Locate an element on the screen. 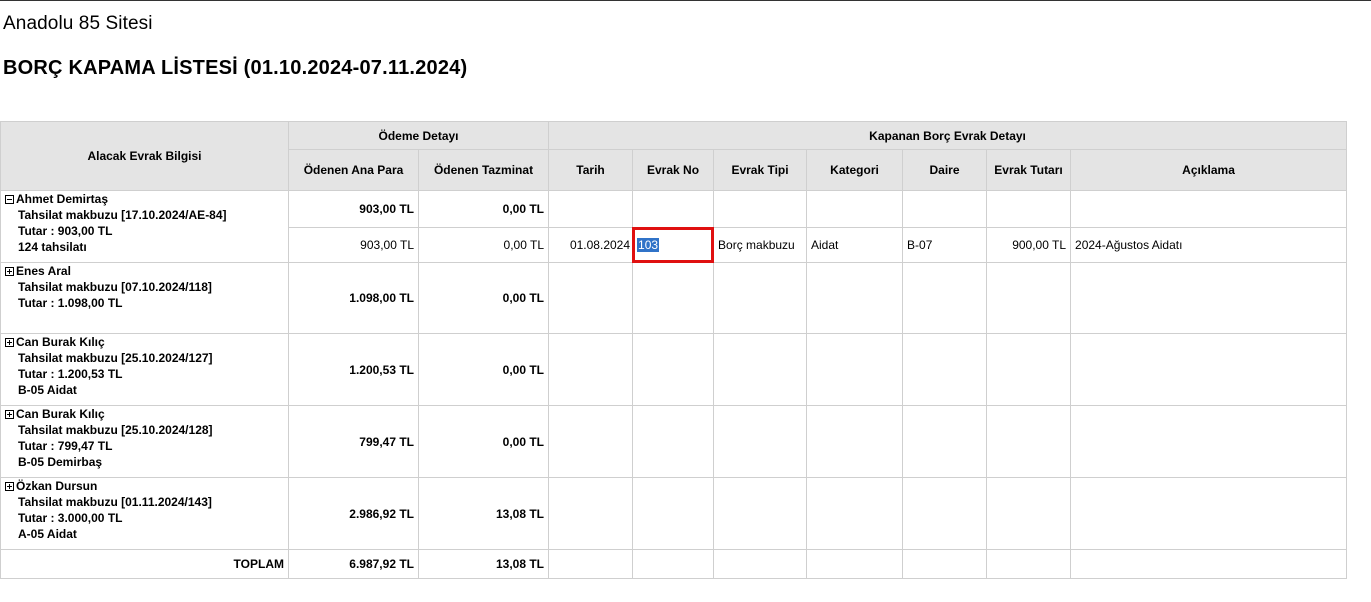  receipt-amount: Tutar : 799,47 TL is located at coordinates (65, 446).